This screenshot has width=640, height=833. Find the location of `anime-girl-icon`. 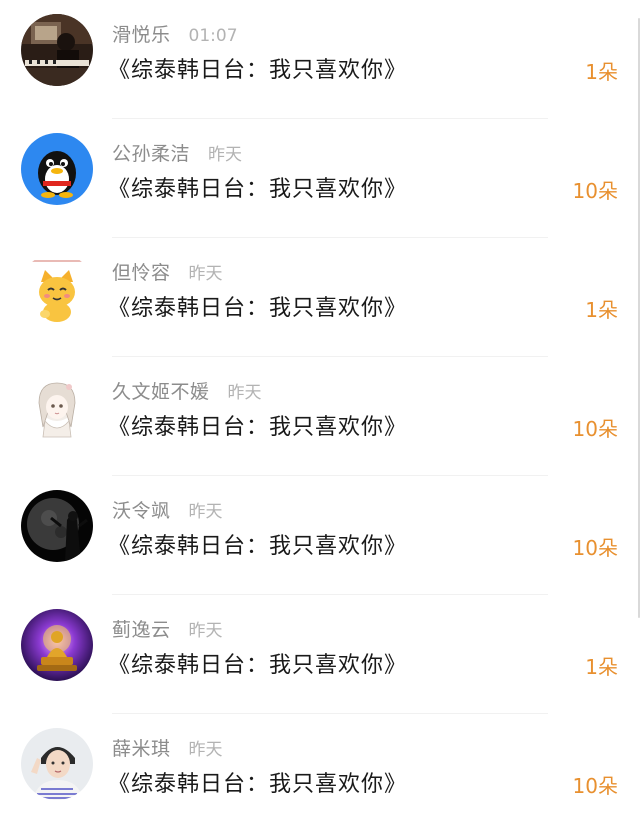

anime-girl-icon is located at coordinates (57, 407).